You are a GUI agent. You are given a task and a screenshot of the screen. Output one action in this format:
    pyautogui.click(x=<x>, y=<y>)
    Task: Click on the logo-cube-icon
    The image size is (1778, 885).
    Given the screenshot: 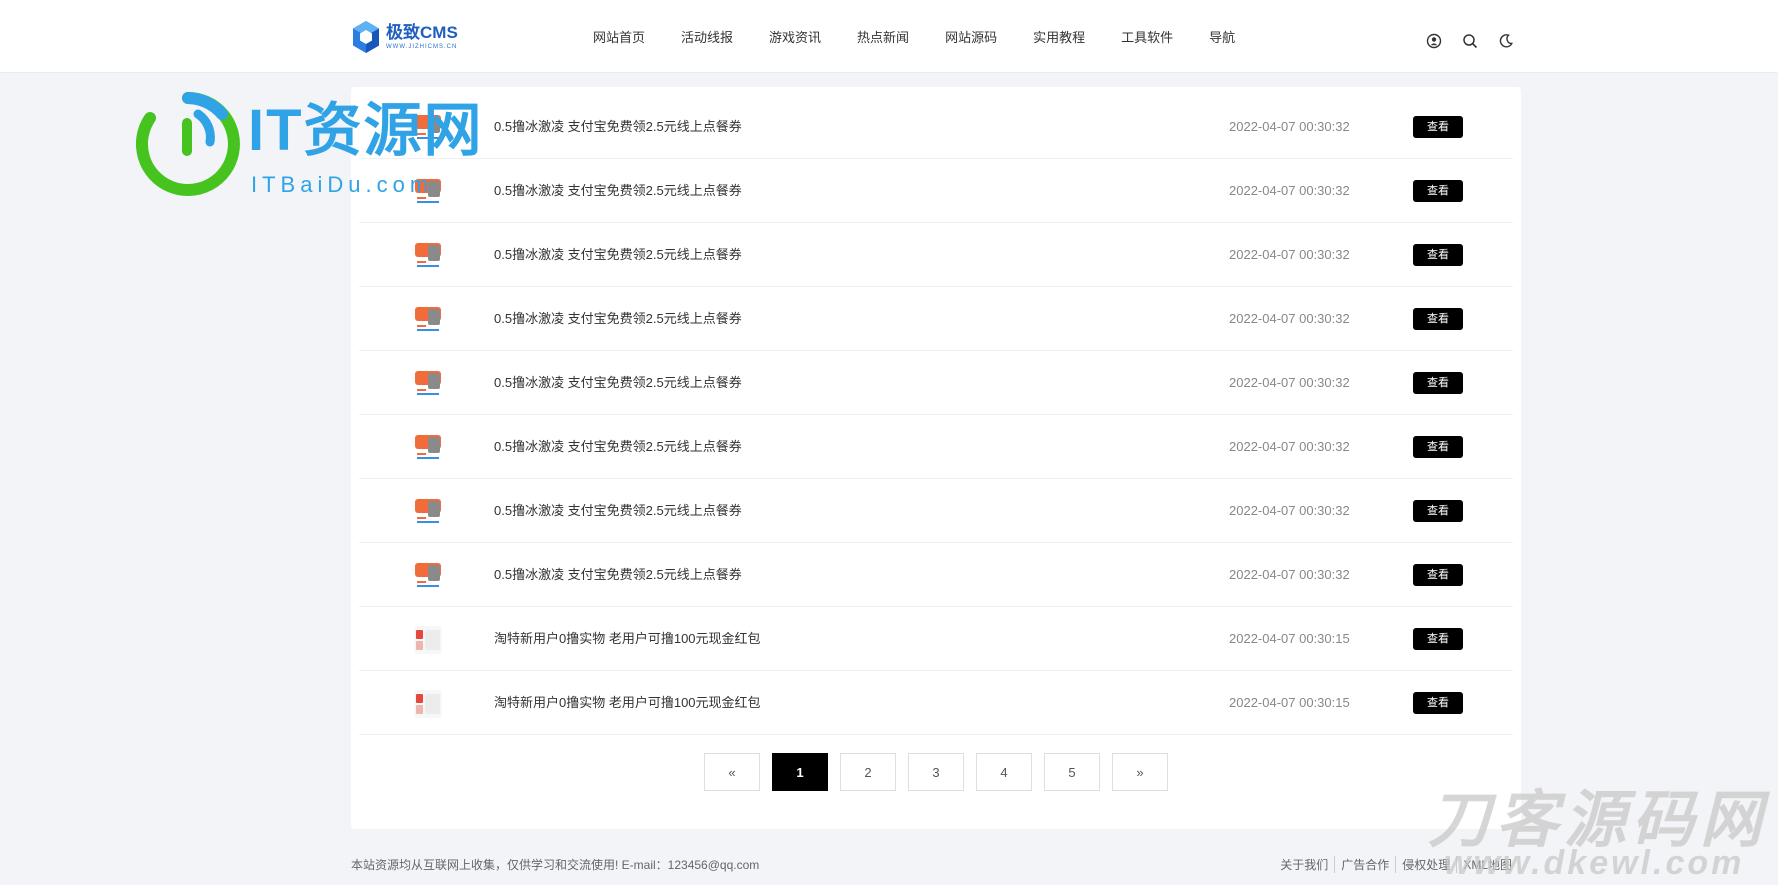 What is the action you would take?
    pyautogui.click(x=366, y=37)
    